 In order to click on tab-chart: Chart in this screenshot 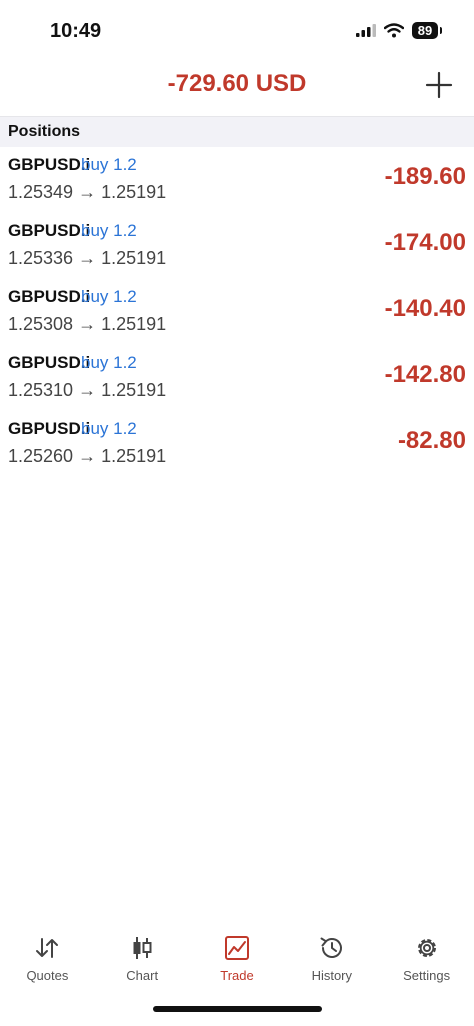, I will do `click(142, 961)`.